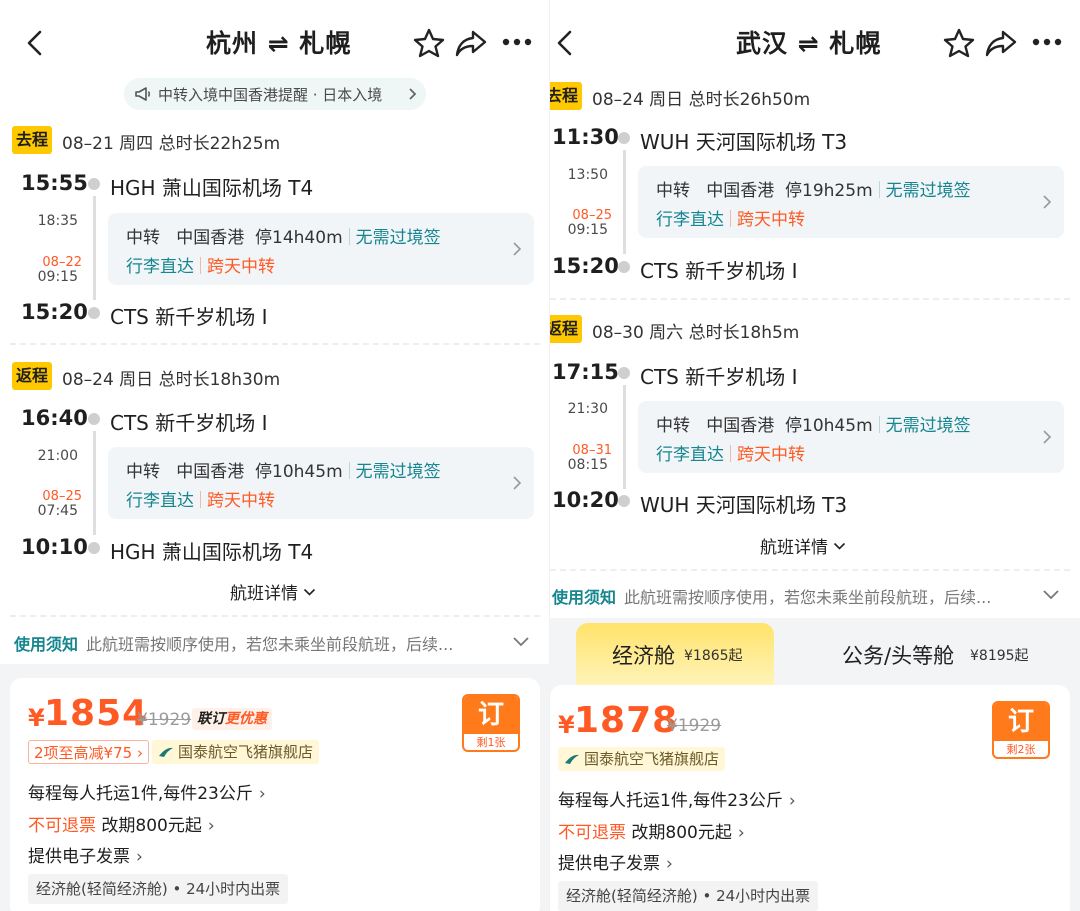 The height and width of the screenshot is (911, 1080). I want to click on original-price: ¥1929, so click(694, 726).